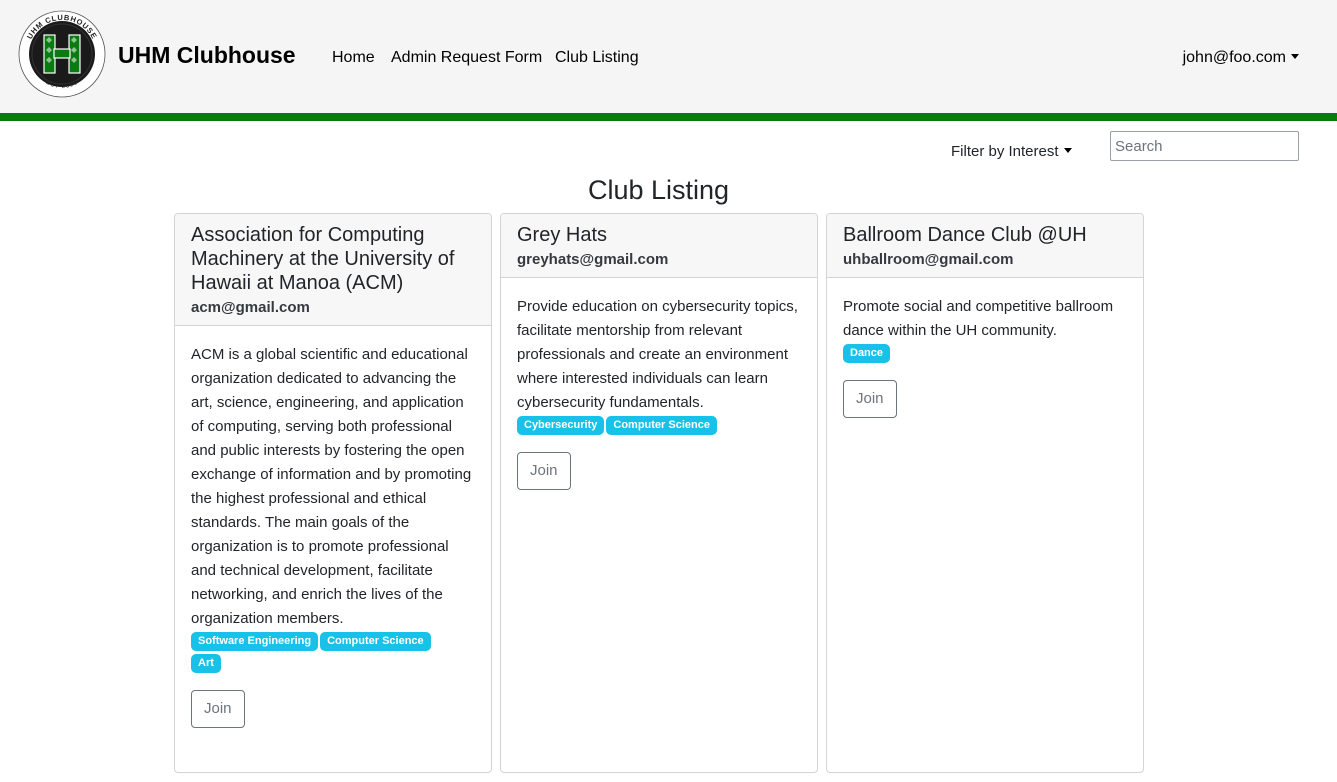  What do you see at coordinates (928, 259) in the screenshot?
I see `club-email: uhballroom@gmail.com` at bounding box center [928, 259].